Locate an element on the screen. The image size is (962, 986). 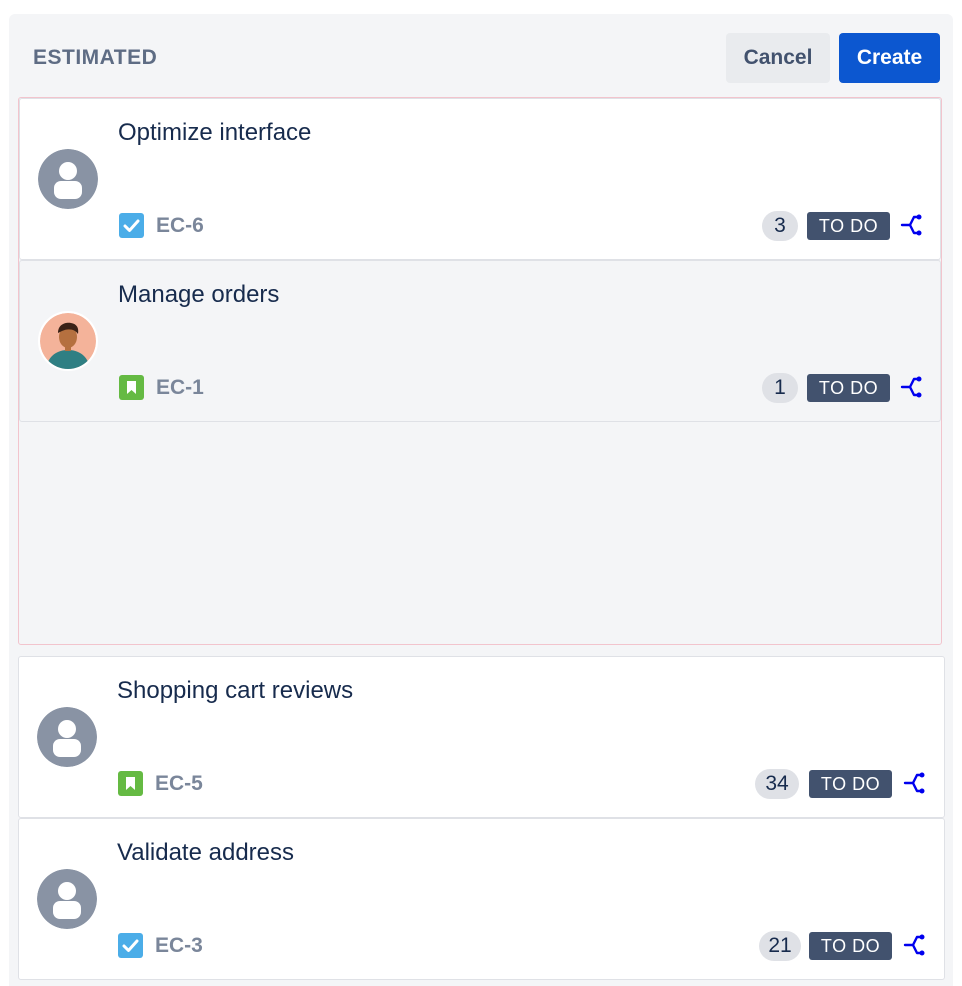
story-points-badge: 34 is located at coordinates (777, 784).